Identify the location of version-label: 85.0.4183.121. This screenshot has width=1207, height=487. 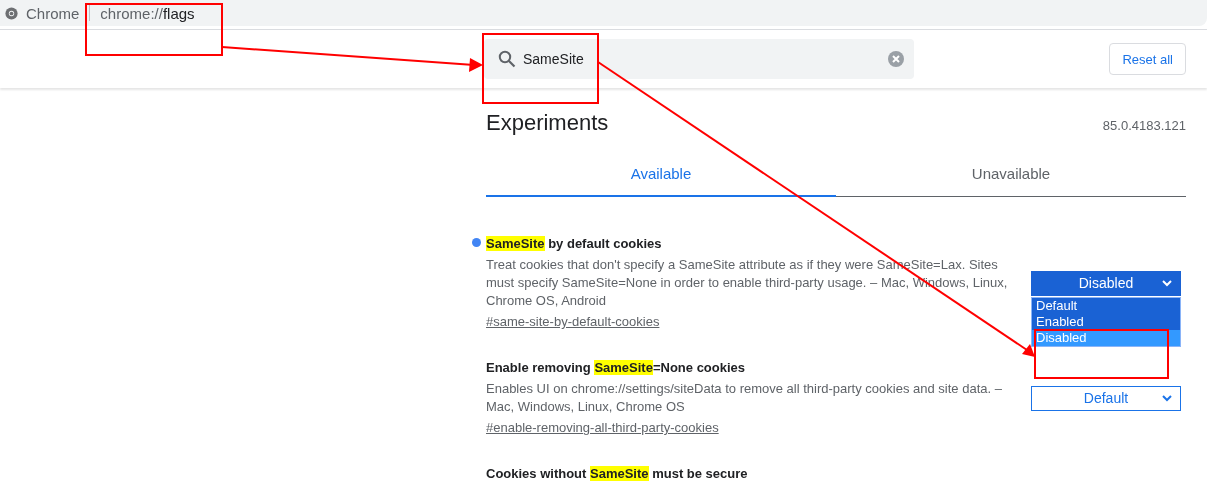
(1144, 125).